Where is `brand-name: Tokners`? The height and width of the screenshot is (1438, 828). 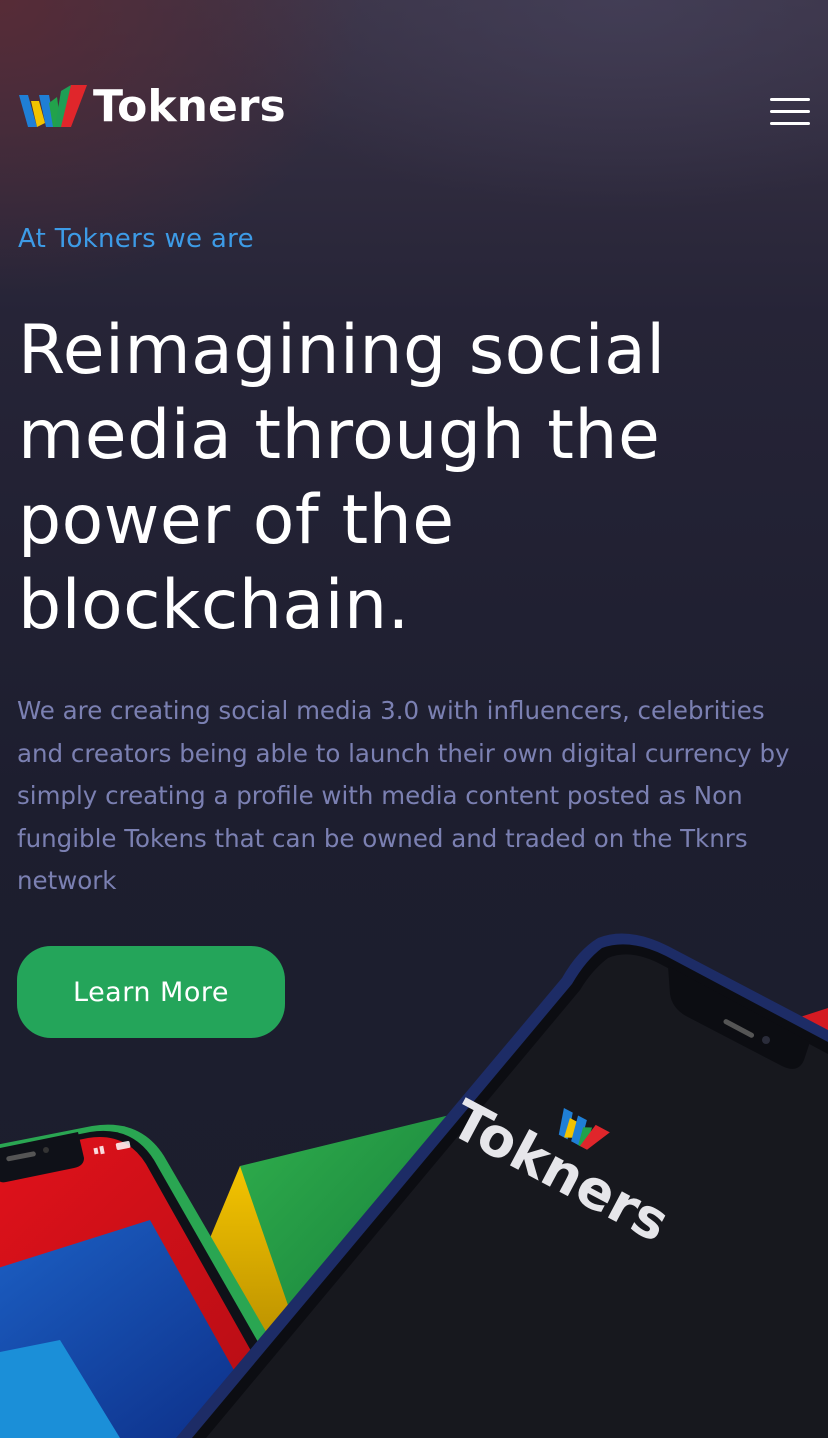 brand-name: Tokners is located at coordinates (189, 106).